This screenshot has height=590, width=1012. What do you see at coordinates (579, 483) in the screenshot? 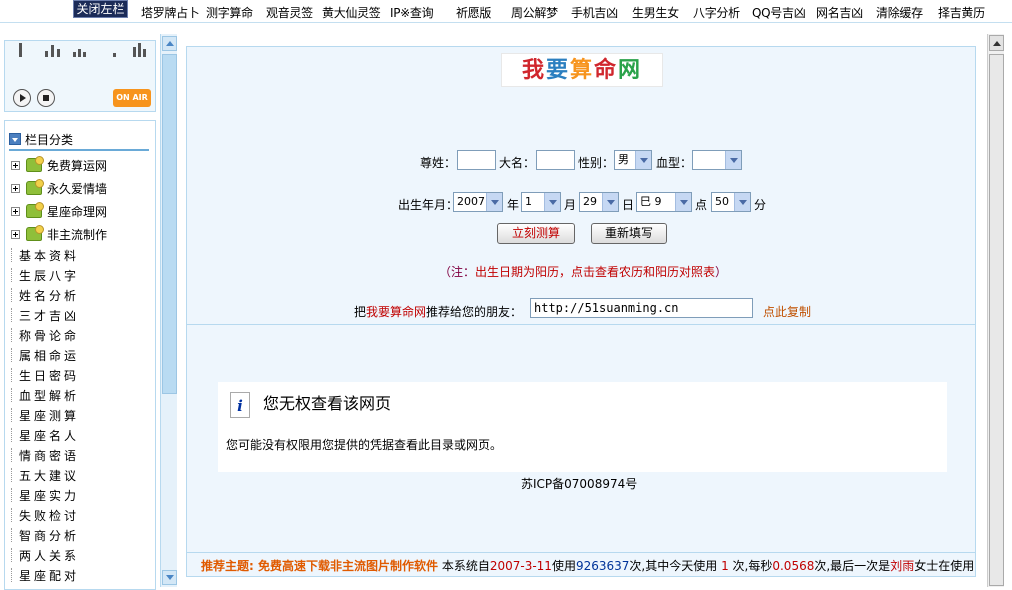
I see `icp-record: 苏ICP备07008974号` at bounding box center [579, 483].